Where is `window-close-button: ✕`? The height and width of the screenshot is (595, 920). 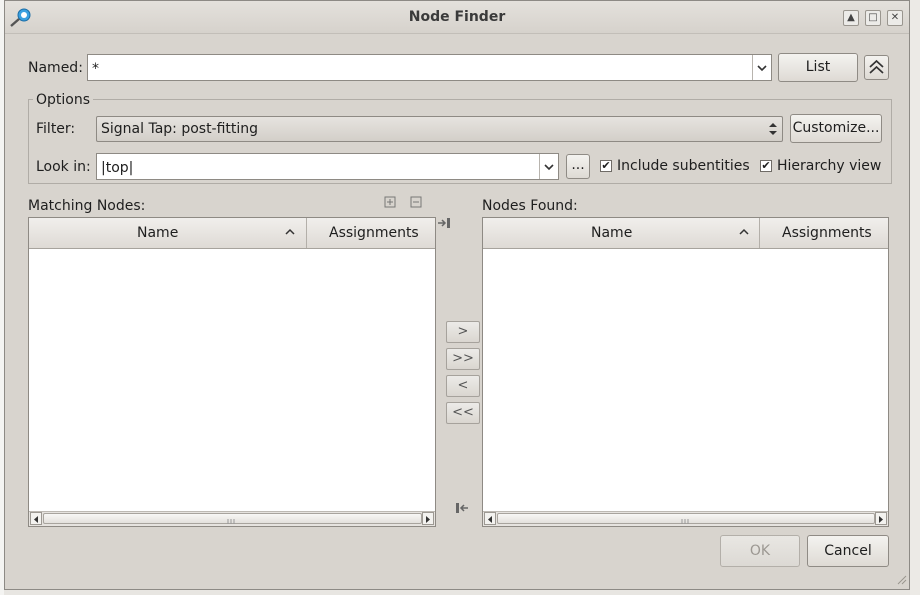
window-close-button: ✕ is located at coordinates (895, 18).